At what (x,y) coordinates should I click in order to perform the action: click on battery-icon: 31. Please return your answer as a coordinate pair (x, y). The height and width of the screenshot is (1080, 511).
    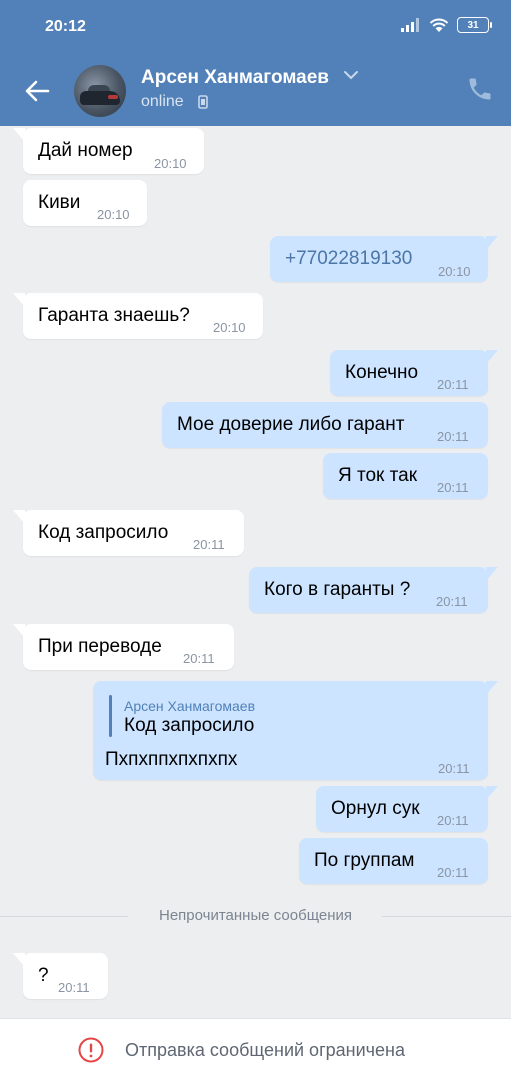
    Looking at the image, I should click on (474, 25).